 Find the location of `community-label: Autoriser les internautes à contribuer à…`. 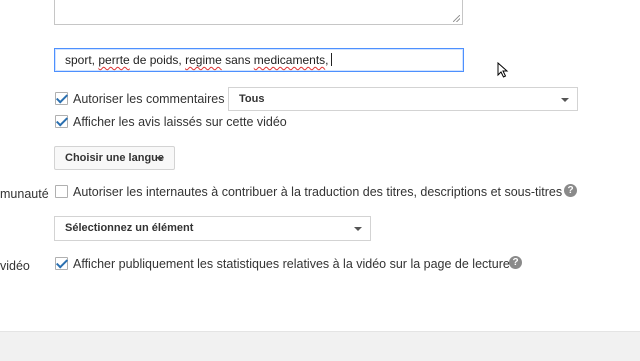

community-label: Autoriser les internautes à contribuer à… is located at coordinates (318, 192).